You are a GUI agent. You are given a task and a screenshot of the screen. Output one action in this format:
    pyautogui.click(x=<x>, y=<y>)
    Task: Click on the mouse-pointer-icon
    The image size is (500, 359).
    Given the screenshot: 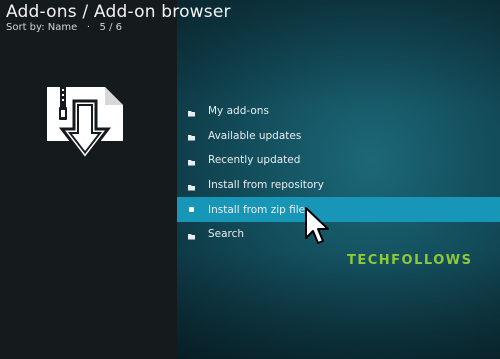 What is the action you would take?
    pyautogui.click(x=318, y=226)
    